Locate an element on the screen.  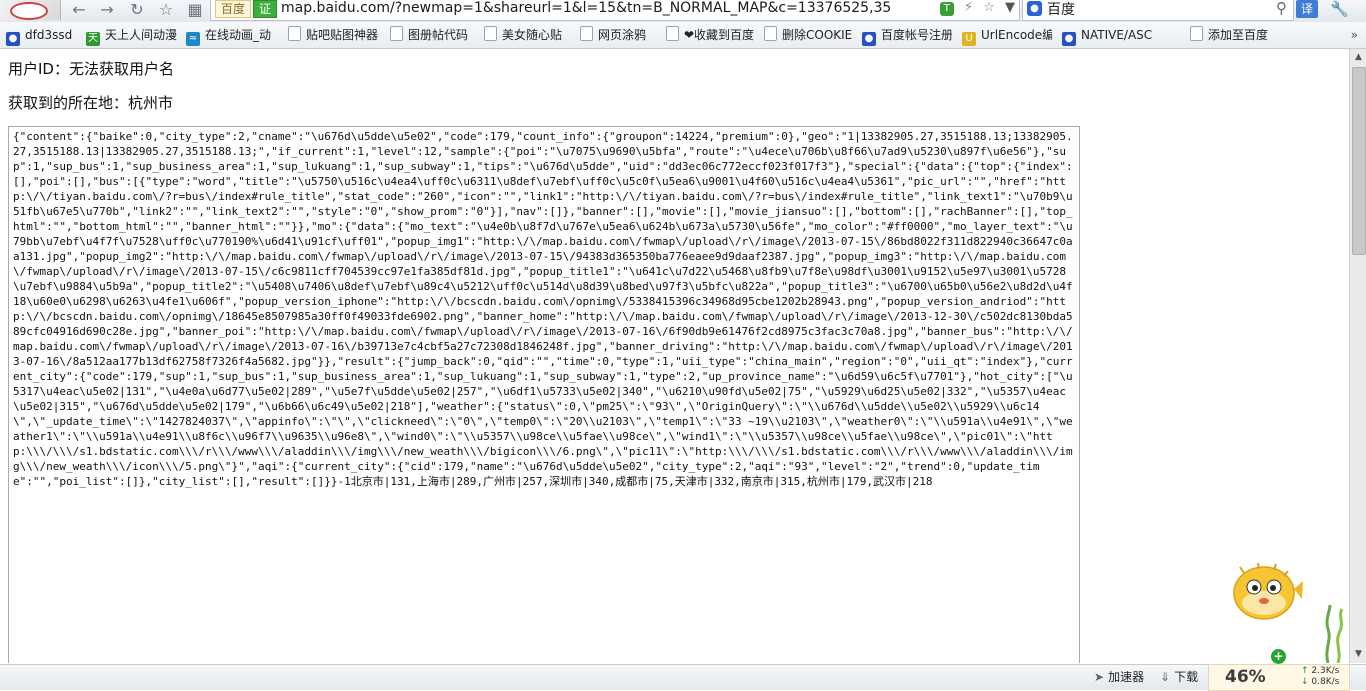
star-icon: ☆ is located at coordinates (989, 7).